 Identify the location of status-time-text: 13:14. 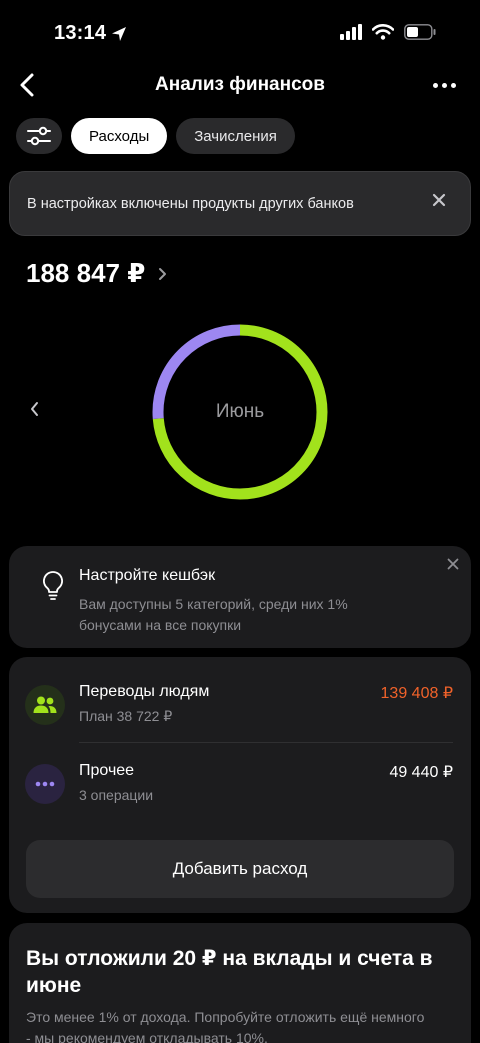
(80, 33).